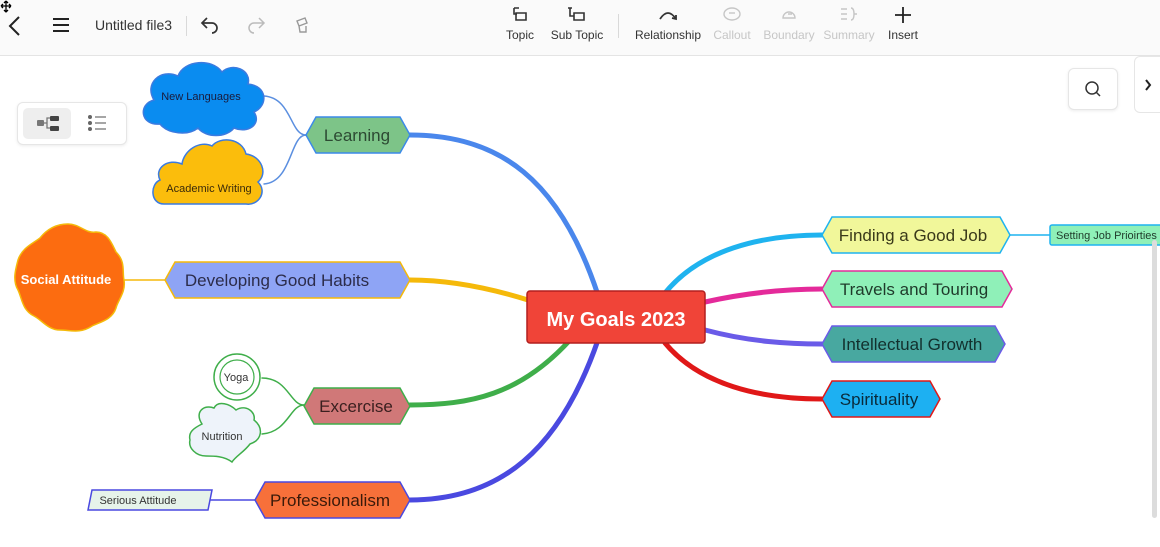 Image resolution: width=1160 pixels, height=547 pixels. Describe the element at coordinates (1154, 379) in the screenshot. I see `vertical-scrollbar` at that location.